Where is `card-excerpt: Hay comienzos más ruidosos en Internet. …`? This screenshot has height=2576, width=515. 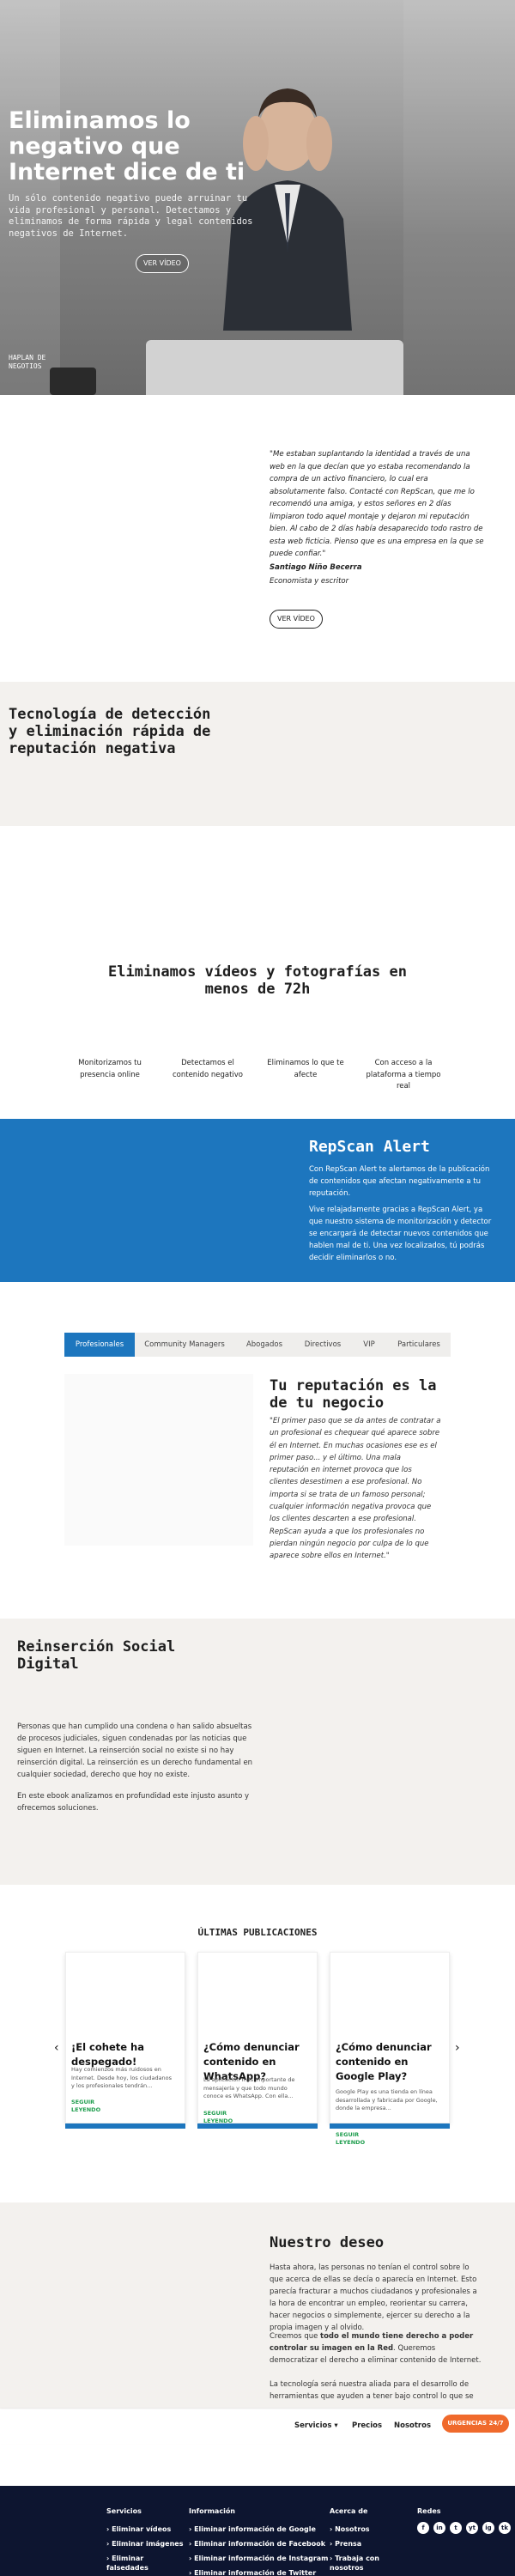
card-excerpt: Hay comienzos más ruidosos en Internet. … is located at coordinates (122, 2077).